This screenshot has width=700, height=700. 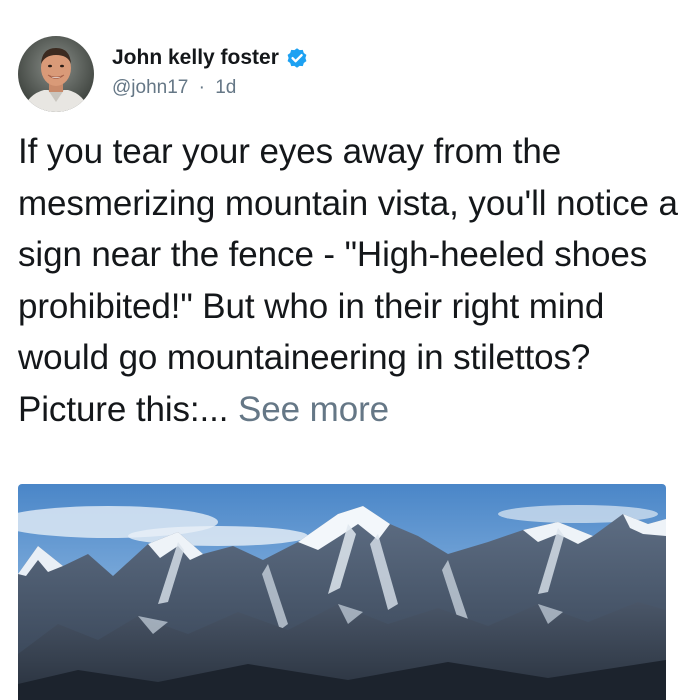 I want to click on author-handle: @john17, so click(x=150, y=87).